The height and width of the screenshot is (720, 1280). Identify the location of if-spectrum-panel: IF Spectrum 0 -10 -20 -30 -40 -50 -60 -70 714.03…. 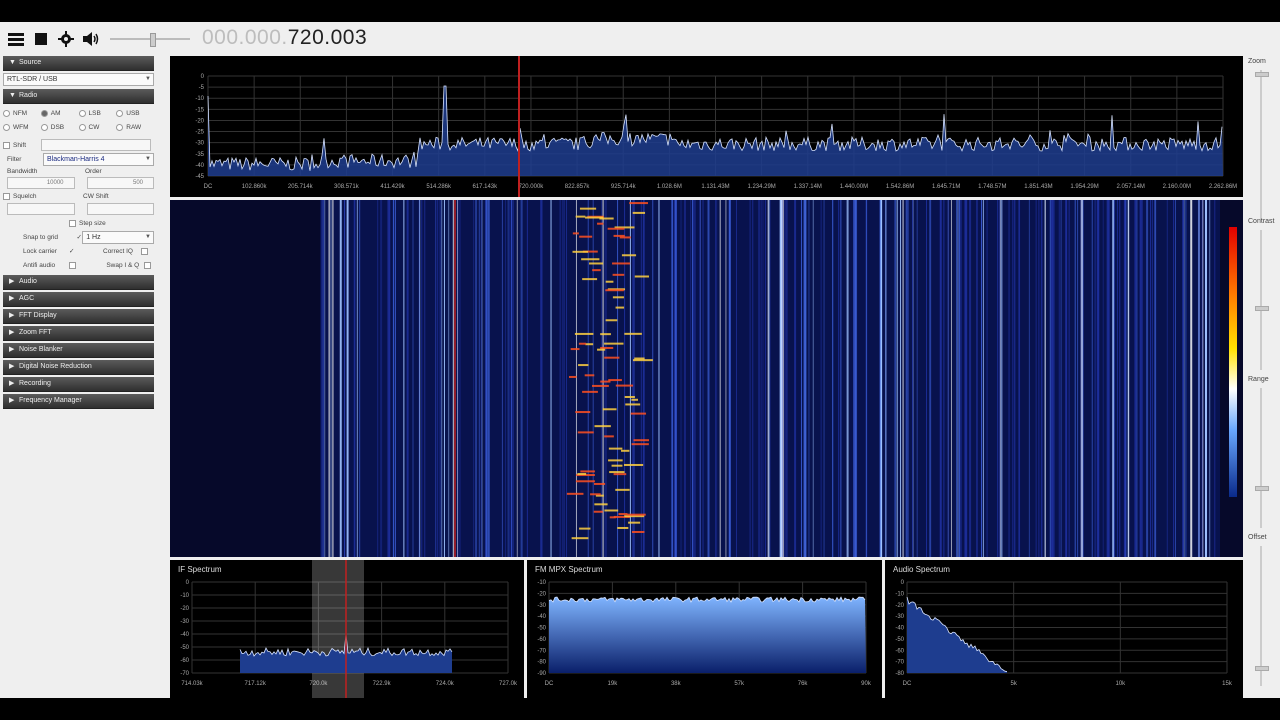
(347, 629).